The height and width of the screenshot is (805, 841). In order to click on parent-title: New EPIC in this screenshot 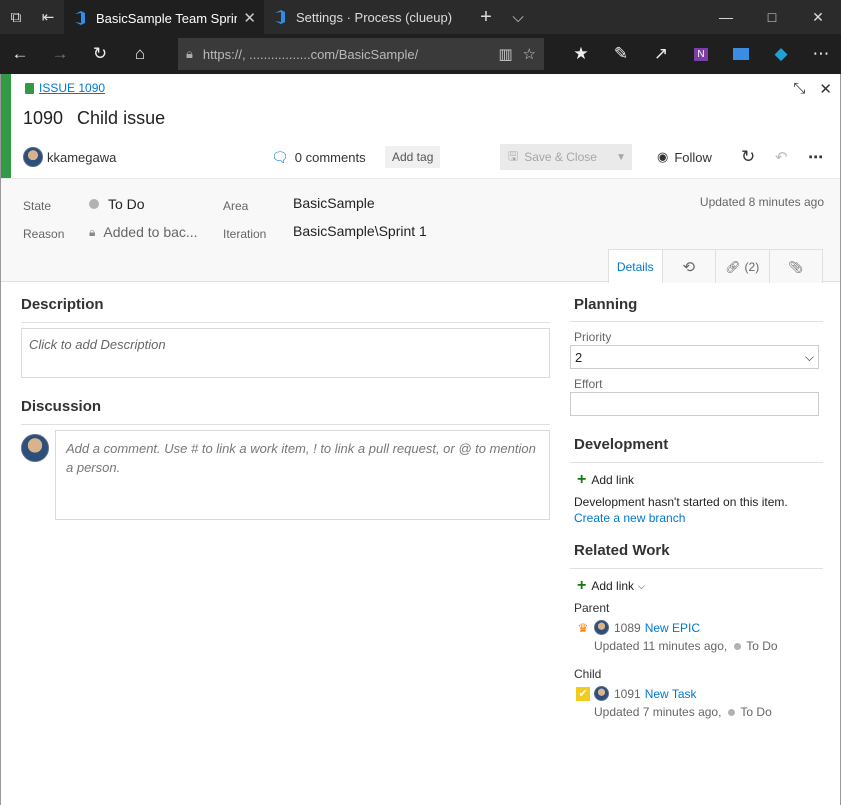, I will do `click(672, 628)`.